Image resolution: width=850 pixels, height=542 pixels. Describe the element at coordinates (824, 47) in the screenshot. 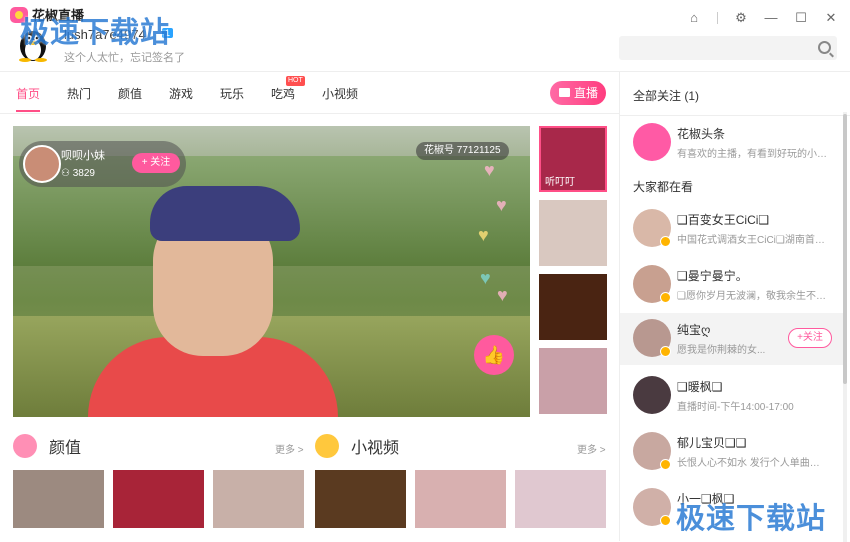

I see `search-icon` at that location.